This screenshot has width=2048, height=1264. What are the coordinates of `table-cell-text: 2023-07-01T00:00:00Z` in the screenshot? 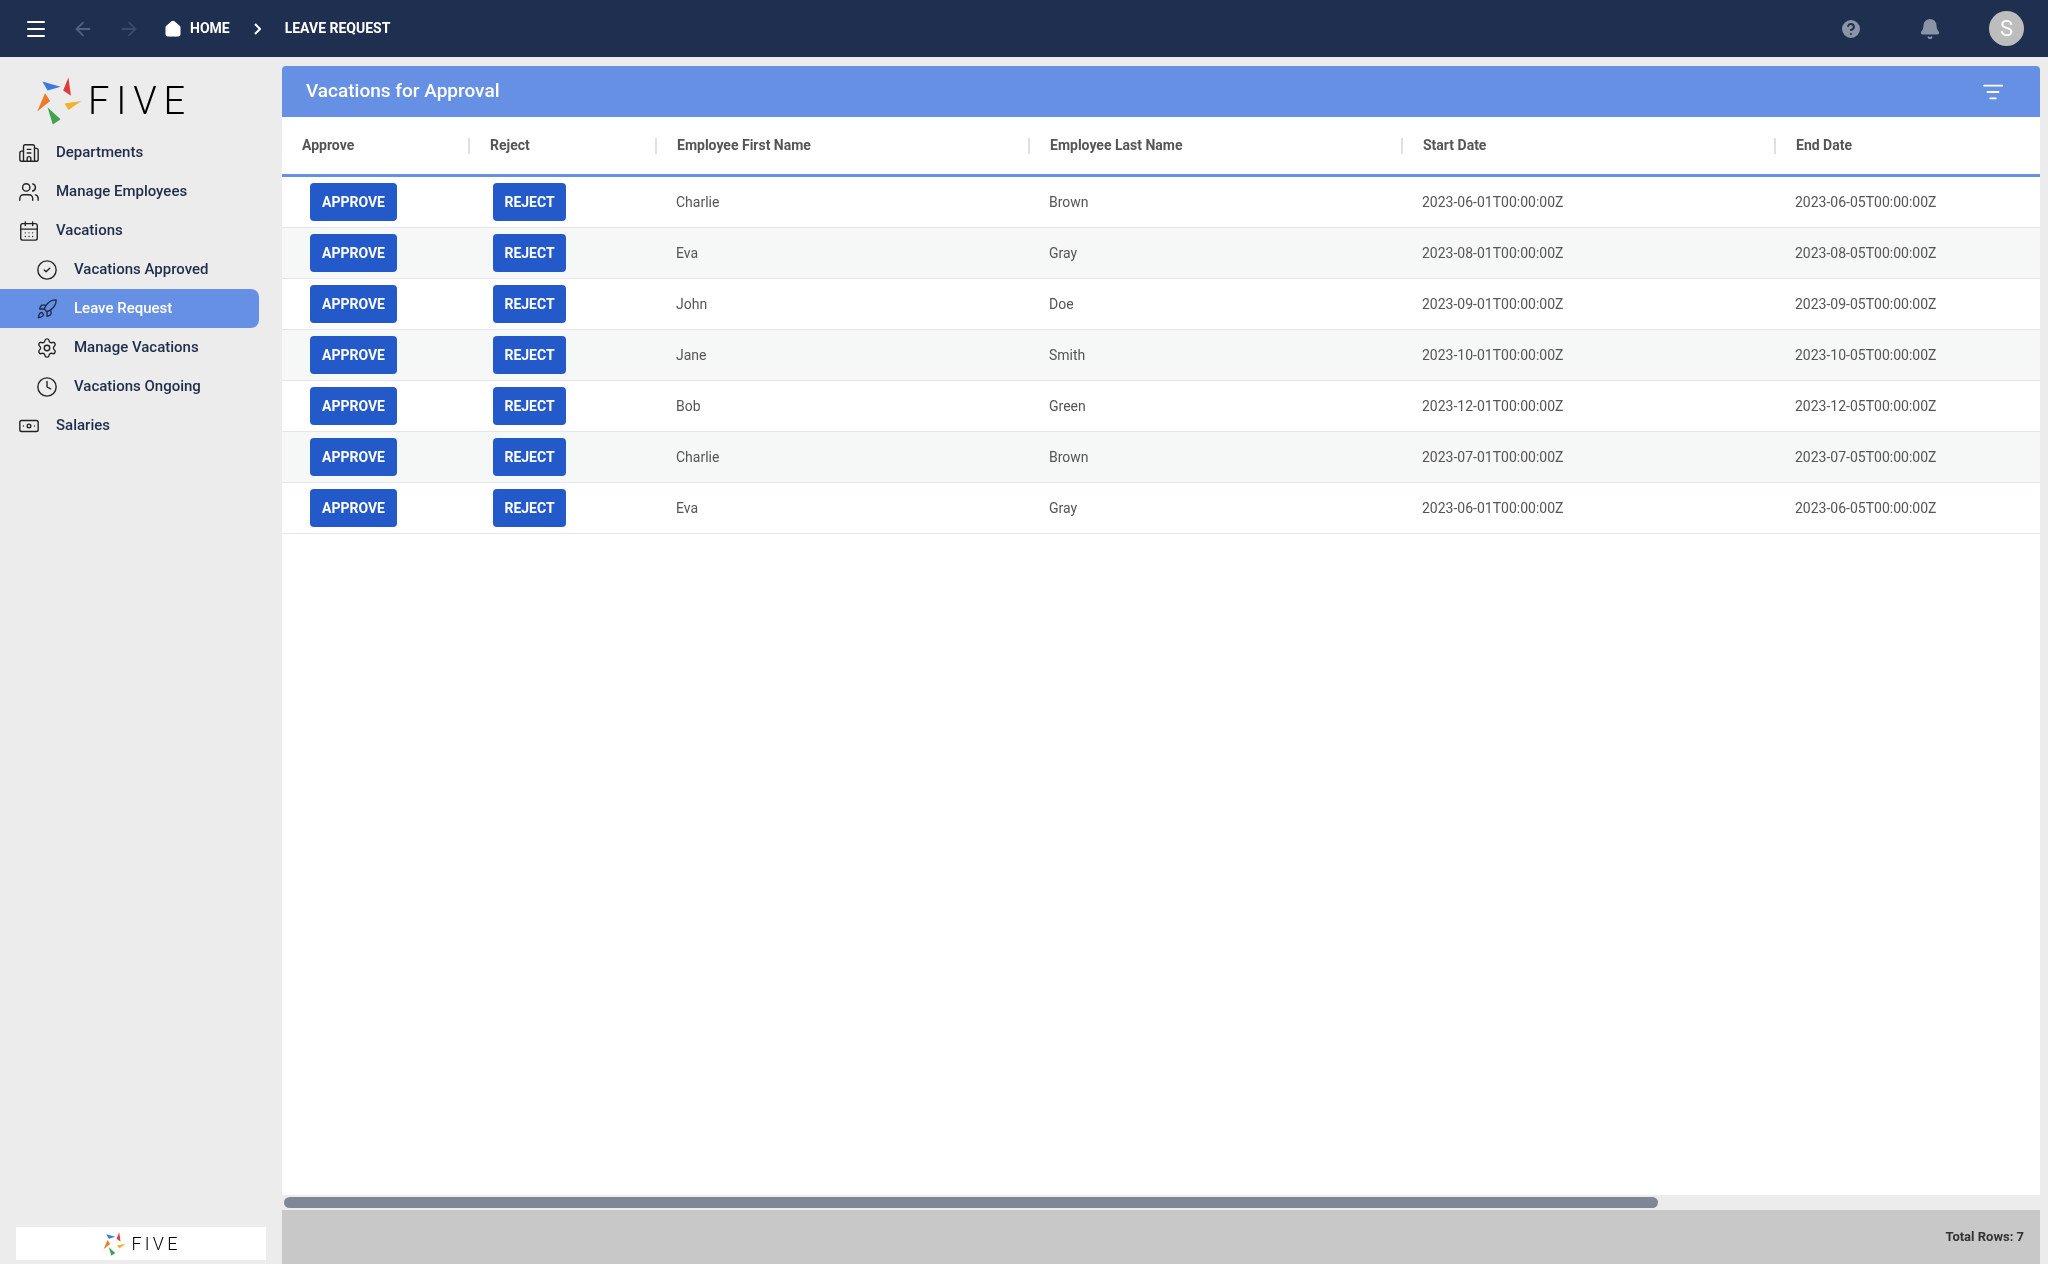 It's located at (1493, 457).